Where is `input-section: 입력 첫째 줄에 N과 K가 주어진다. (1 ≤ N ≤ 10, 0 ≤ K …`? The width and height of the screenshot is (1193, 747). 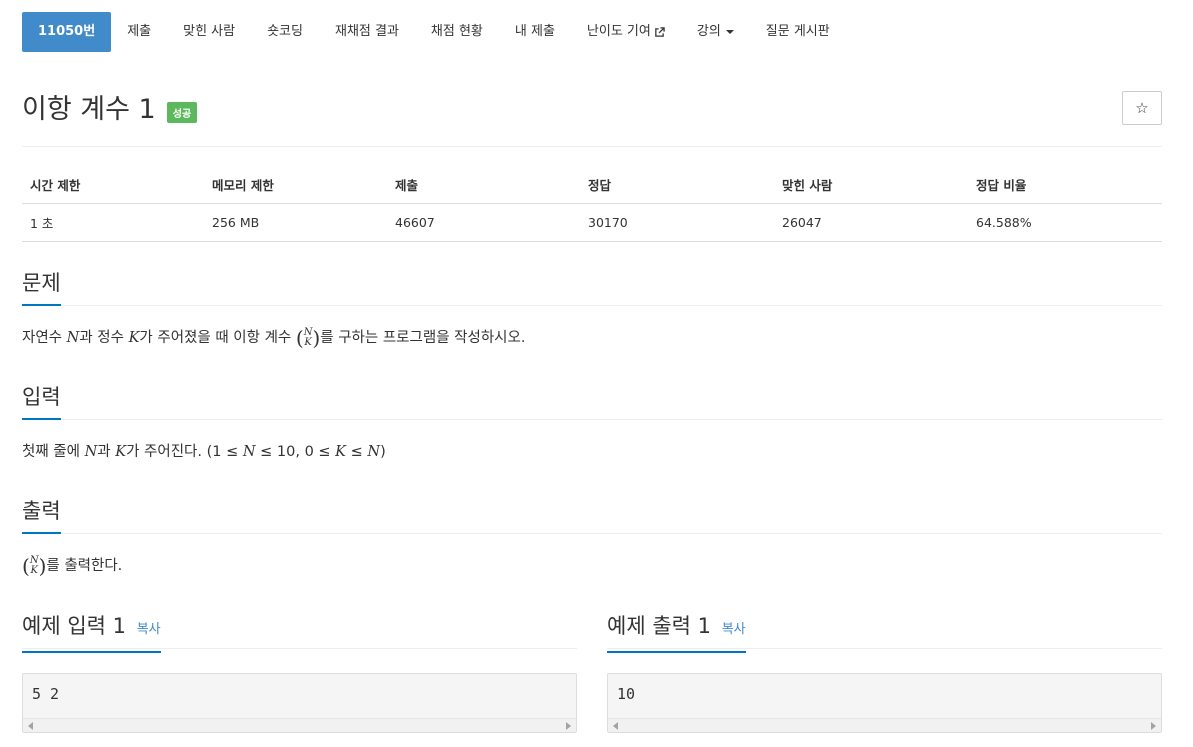
input-section: 입력 첫째 줄에 N과 K가 주어진다. (1 ≤ N ≤ 10, 0 ≤ K … is located at coordinates (592, 423).